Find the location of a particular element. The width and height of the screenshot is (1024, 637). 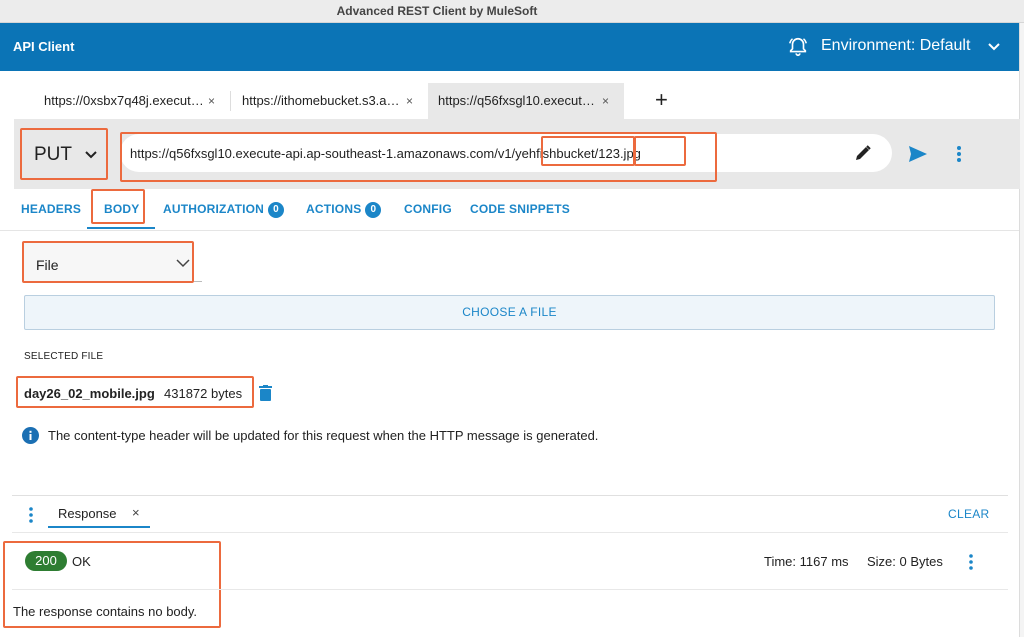

body-type-value: File is located at coordinates (47, 265).